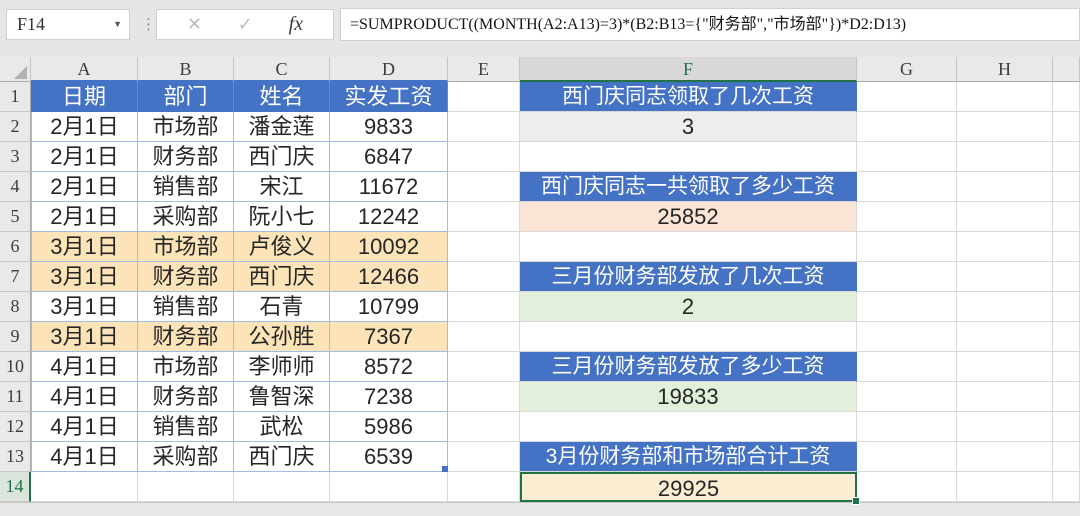 Image resolution: width=1080 pixels, height=516 pixels. Describe the element at coordinates (282, 69) in the screenshot. I see `col-header-C: C` at that location.